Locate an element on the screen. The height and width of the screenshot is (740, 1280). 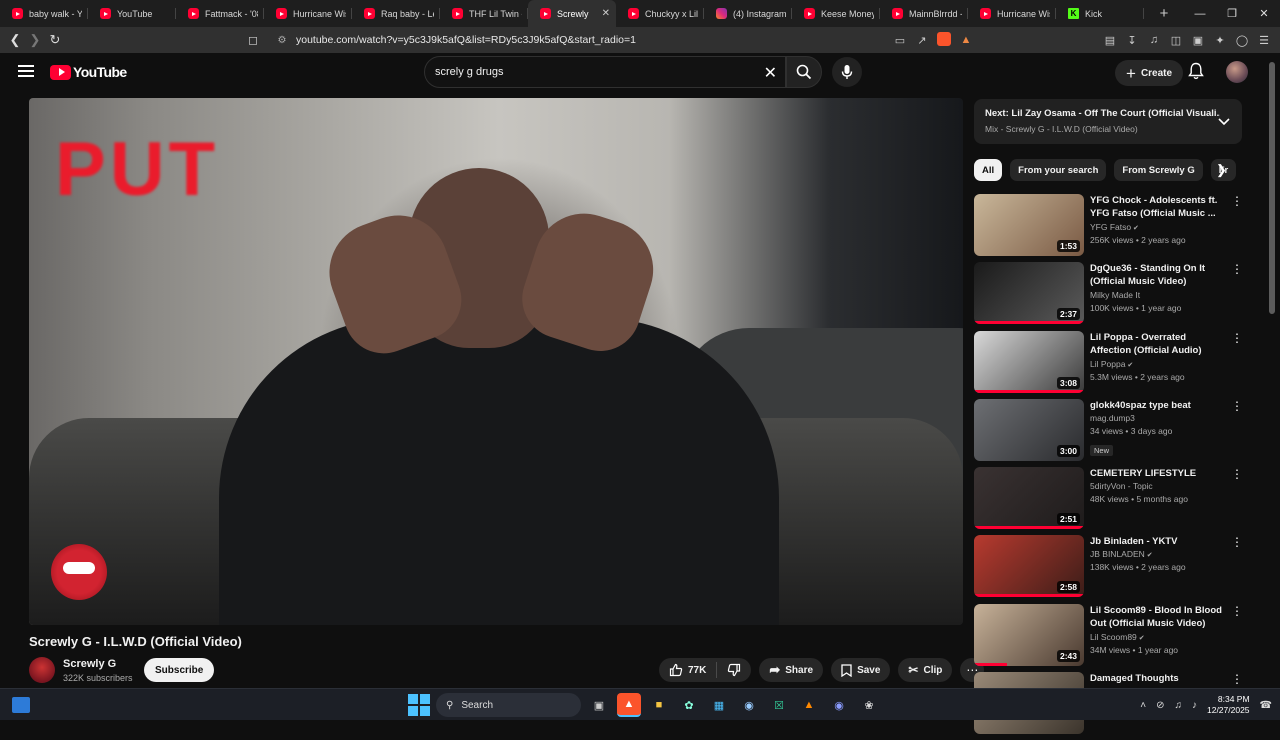
steam-icon: ◉ is located at coordinates (749, 705).